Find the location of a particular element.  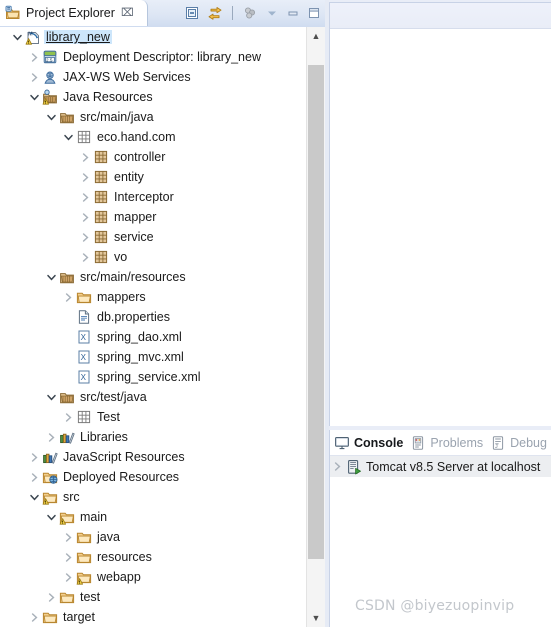

minimize-button is located at coordinates (293, 13).